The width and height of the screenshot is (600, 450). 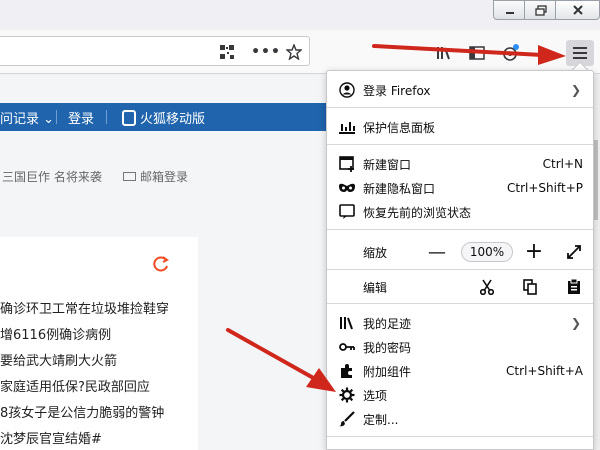 I want to click on minimize-icon, so click(x=509, y=13).